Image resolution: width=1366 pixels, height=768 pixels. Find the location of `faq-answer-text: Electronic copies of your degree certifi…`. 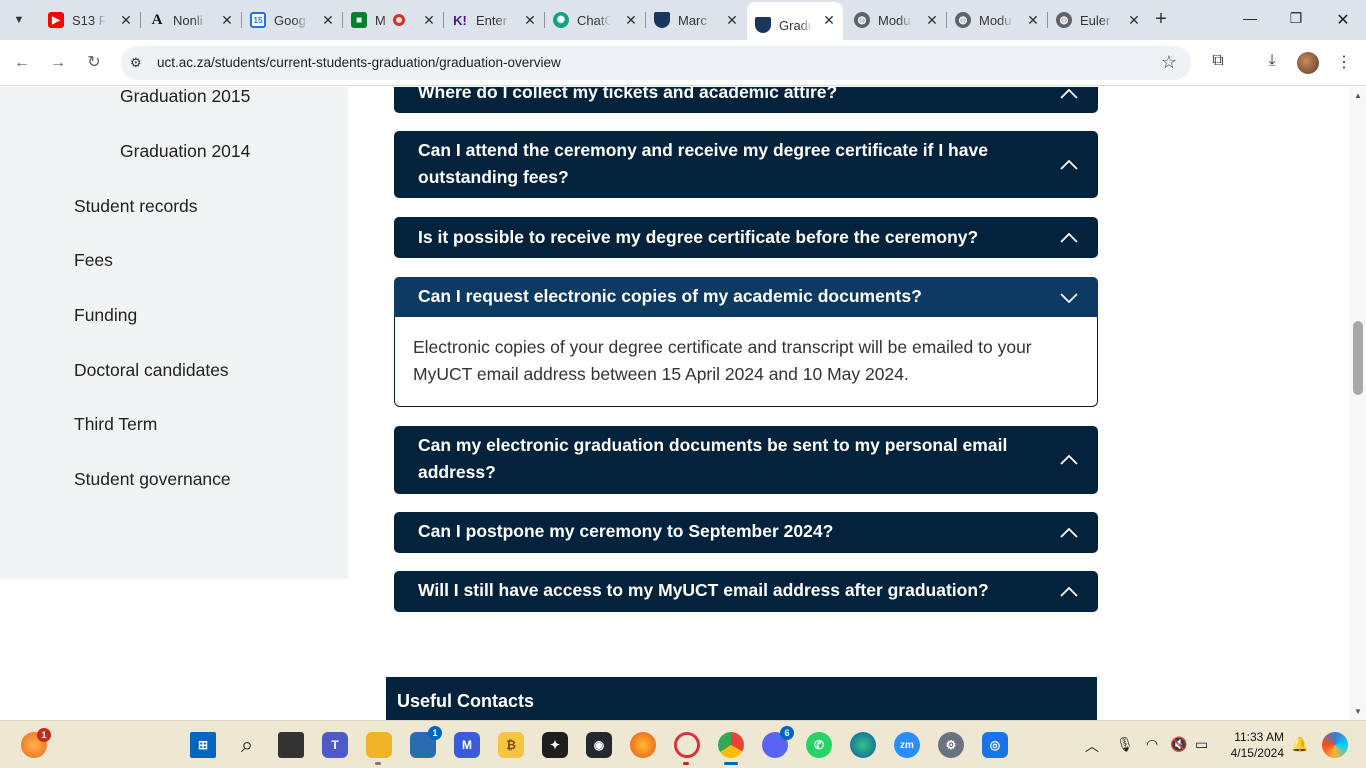

faq-answer-text: Electronic copies of your degree certifi… is located at coordinates (722, 360).